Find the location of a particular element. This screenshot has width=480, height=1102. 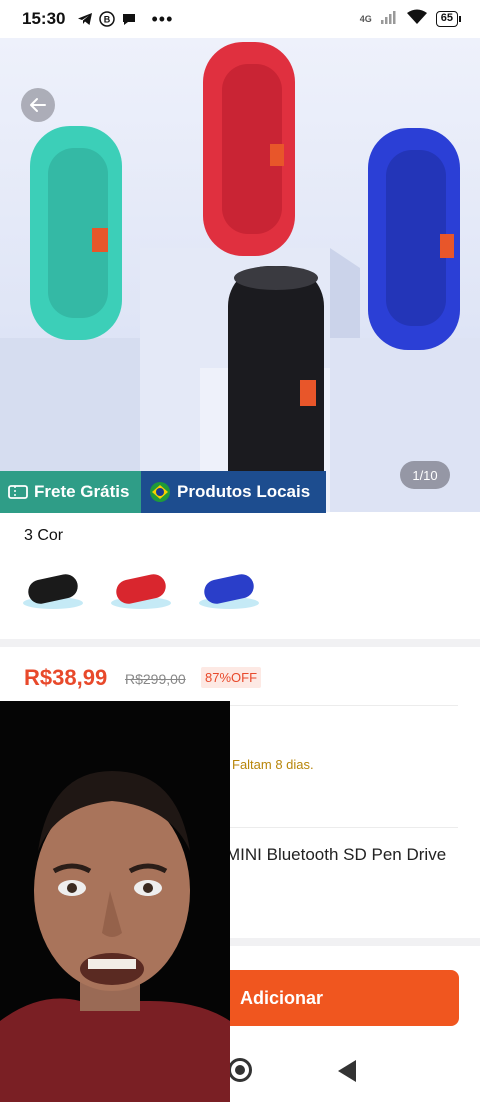

blue-speaker is located at coordinates (414, 239).